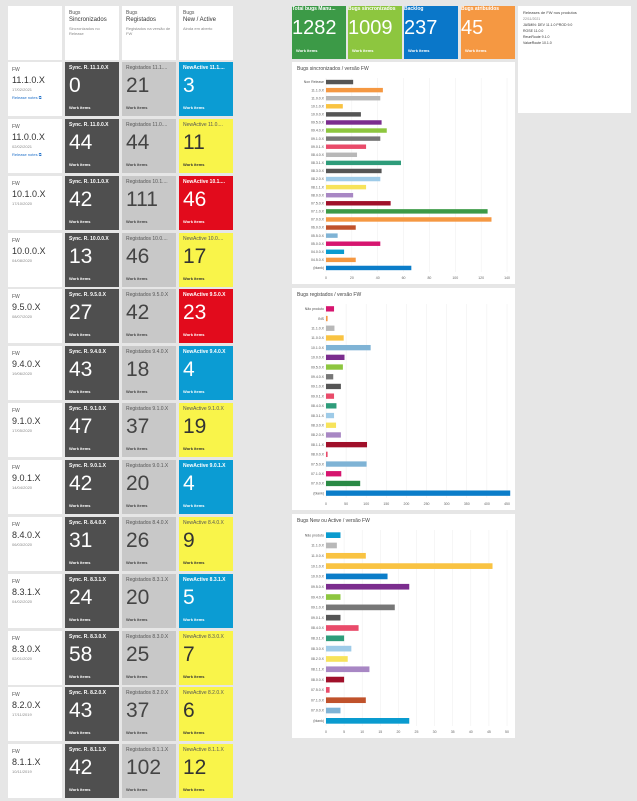 This screenshot has width=637, height=801. I want to click on sync-count-tile: Sync. R. 8.2.0.X 43 Work items, so click(92, 714).